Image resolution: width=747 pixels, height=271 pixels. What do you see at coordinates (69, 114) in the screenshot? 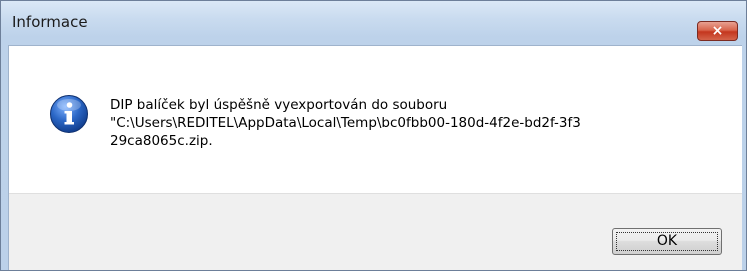
I see `information-icon` at bounding box center [69, 114].